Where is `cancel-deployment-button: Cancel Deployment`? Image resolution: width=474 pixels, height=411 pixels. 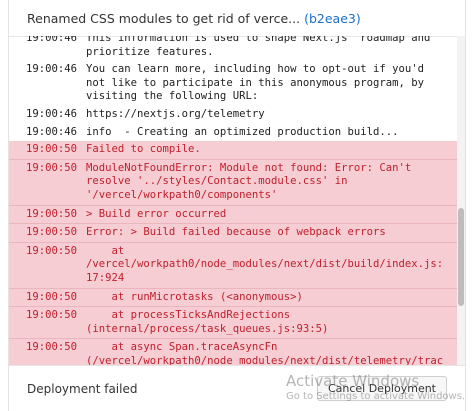 cancel-deployment-button: Cancel Deployment is located at coordinates (381, 388).